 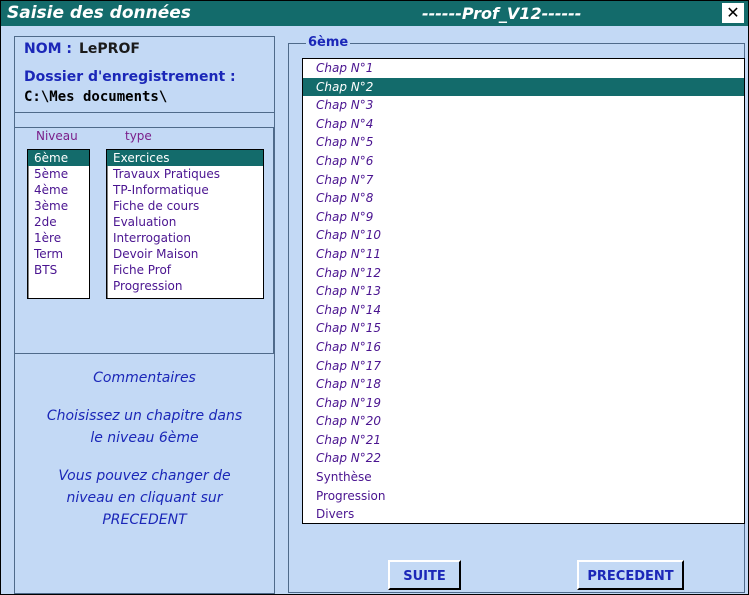 What do you see at coordinates (523, 403) in the screenshot?
I see `chapter-item: Chap N°19` at bounding box center [523, 403].